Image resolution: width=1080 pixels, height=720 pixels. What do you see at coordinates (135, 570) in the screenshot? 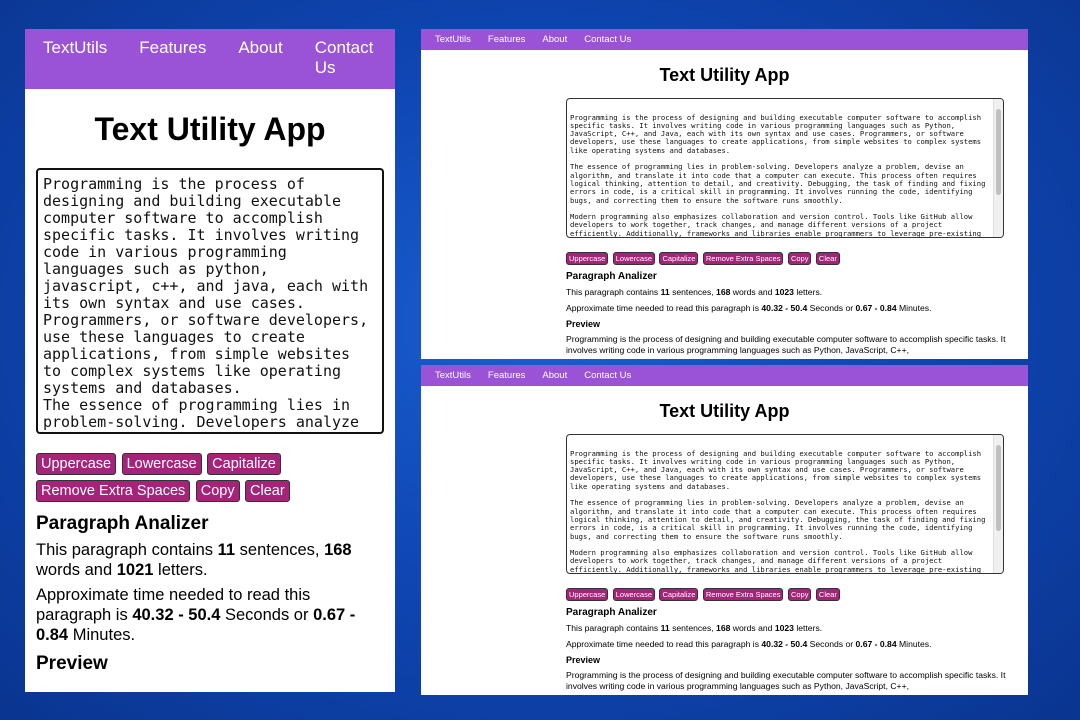
I see `letter-count: 1021` at bounding box center [135, 570].